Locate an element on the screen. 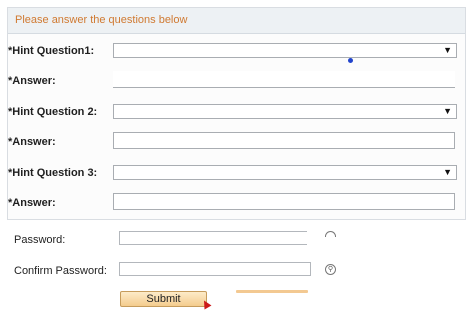  panel-header: Please answer the questions below is located at coordinates (236, 21).